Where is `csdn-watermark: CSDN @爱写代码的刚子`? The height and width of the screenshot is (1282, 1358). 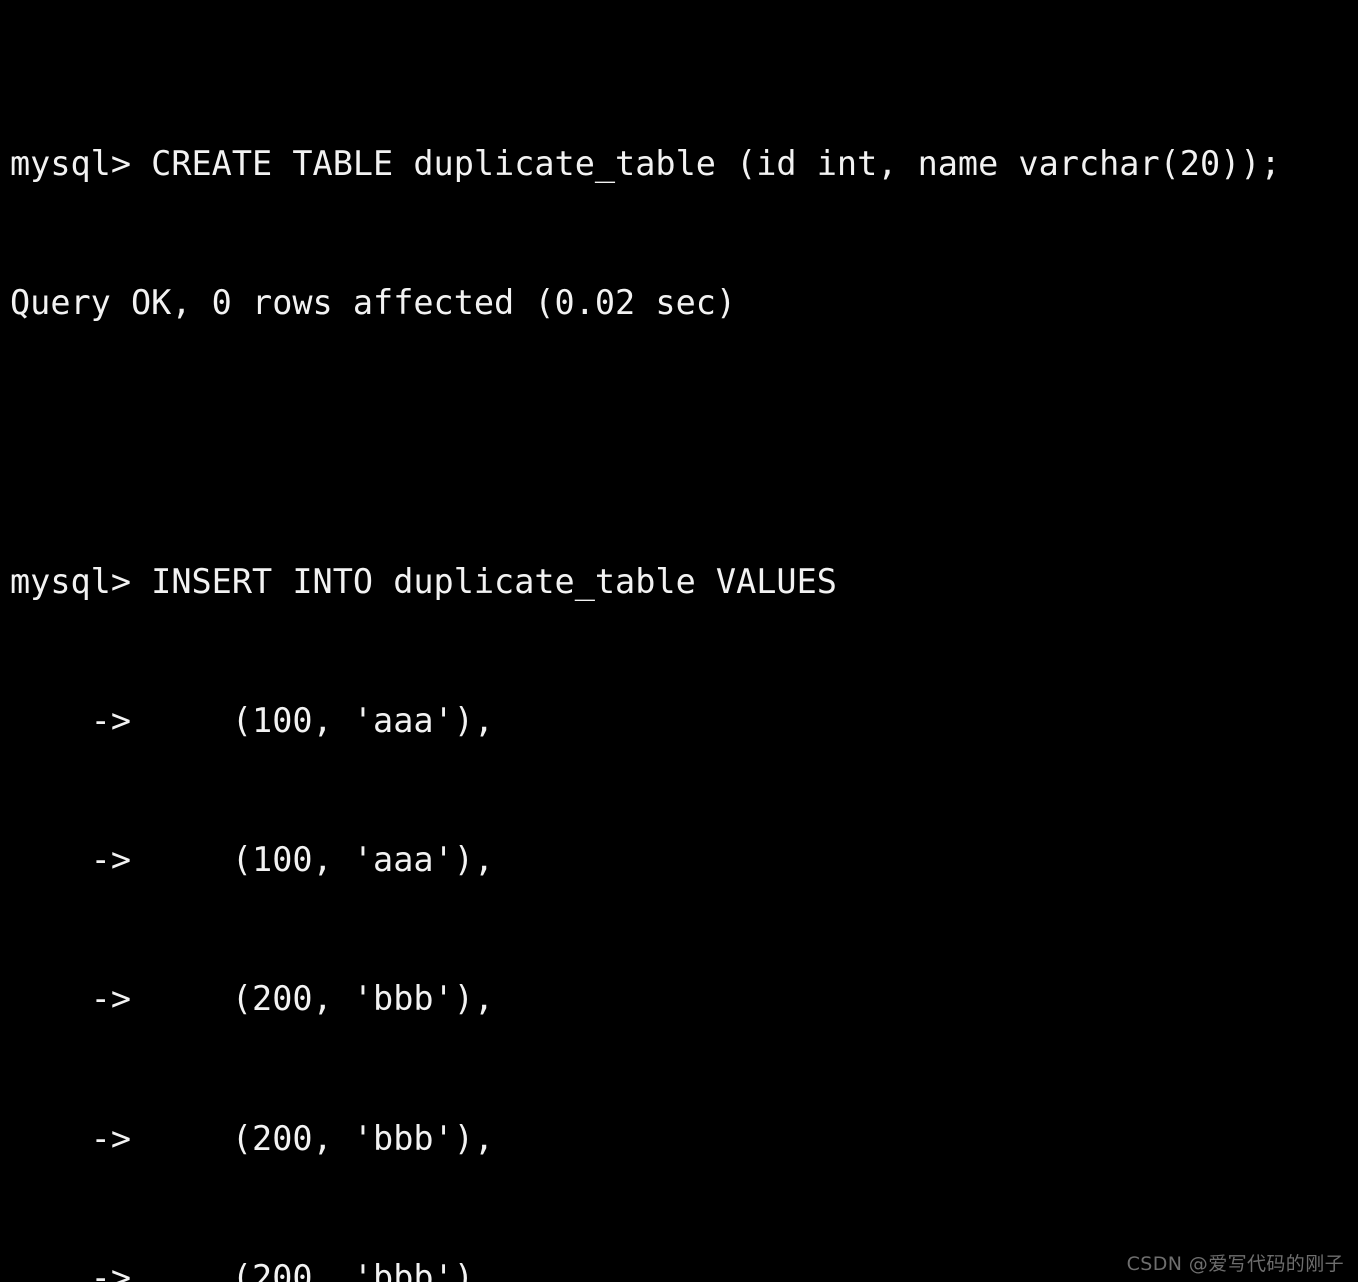 csdn-watermark: CSDN @爱写代码的刚子 is located at coordinates (1235, 1264).